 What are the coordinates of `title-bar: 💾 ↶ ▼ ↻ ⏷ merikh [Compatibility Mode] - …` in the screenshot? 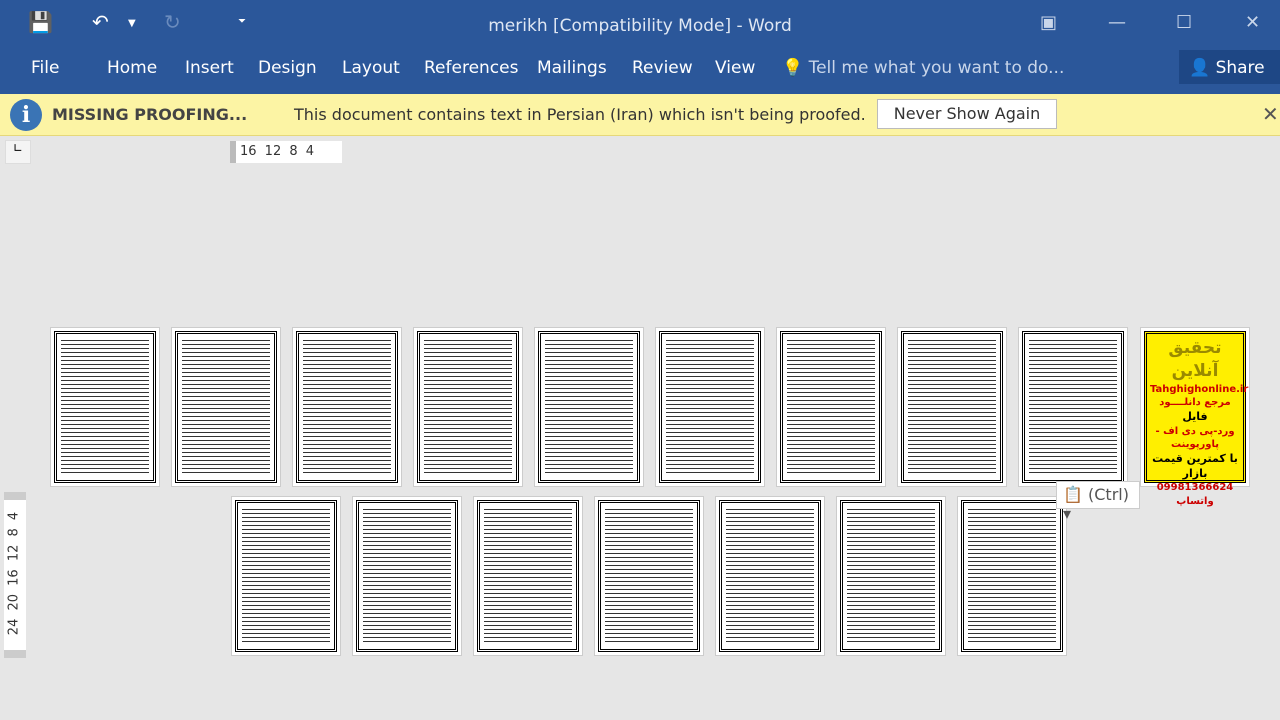 It's located at (640, 25).